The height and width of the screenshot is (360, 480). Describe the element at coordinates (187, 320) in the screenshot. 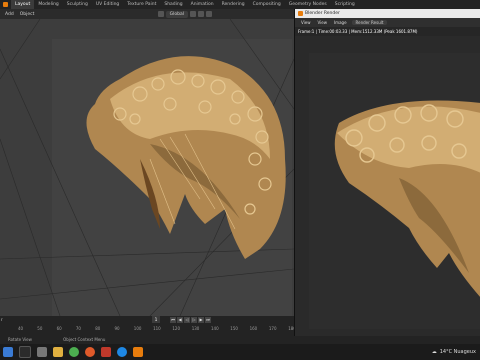

I see `play-reverse-icon: ◁` at that location.